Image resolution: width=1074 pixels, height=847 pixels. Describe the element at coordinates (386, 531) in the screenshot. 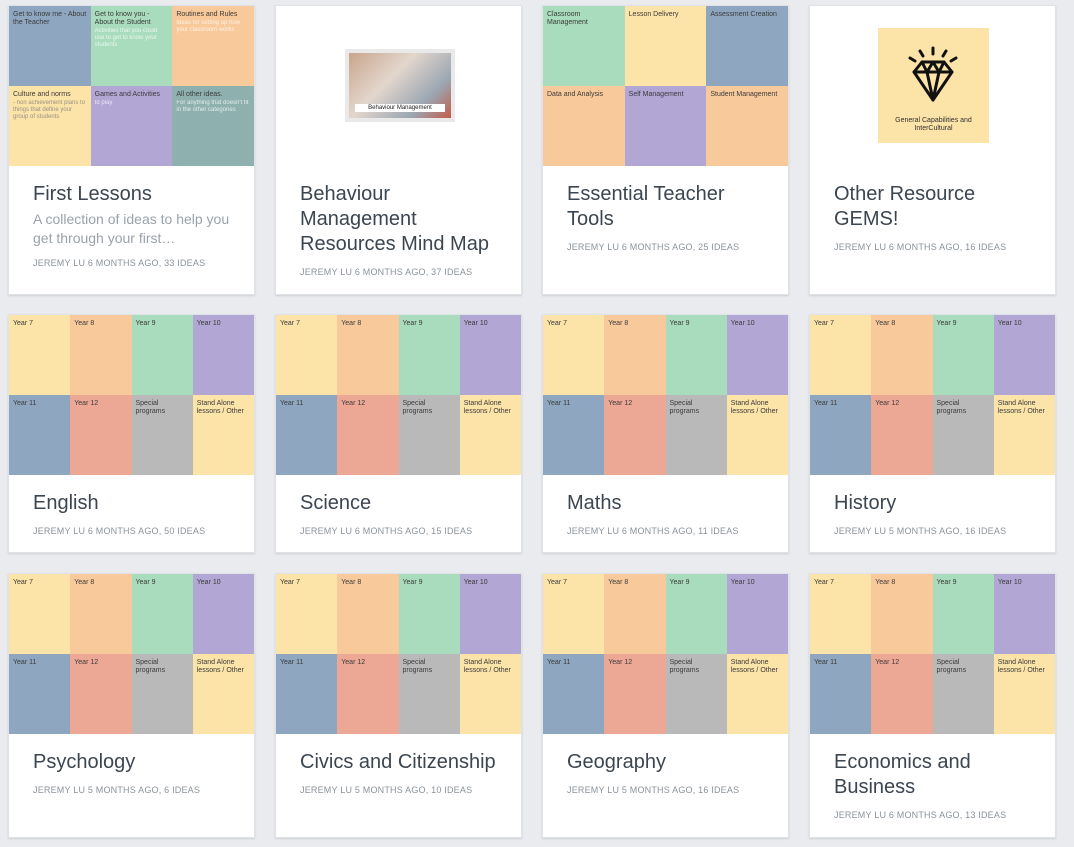

I see `board-meta: JEREMY LU 6 MONTHS AGO, 15 IDEAS` at that location.